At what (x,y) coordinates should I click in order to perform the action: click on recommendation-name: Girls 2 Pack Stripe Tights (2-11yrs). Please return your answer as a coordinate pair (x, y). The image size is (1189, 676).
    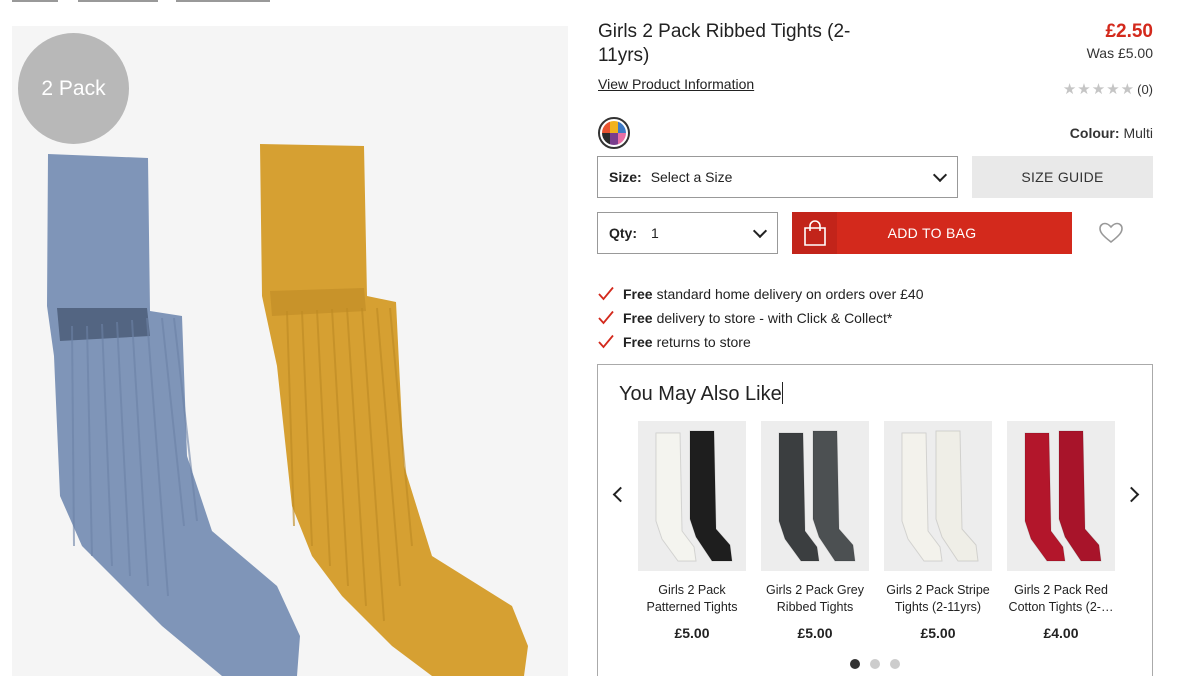
    Looking at the image, I should click on (938, 598).